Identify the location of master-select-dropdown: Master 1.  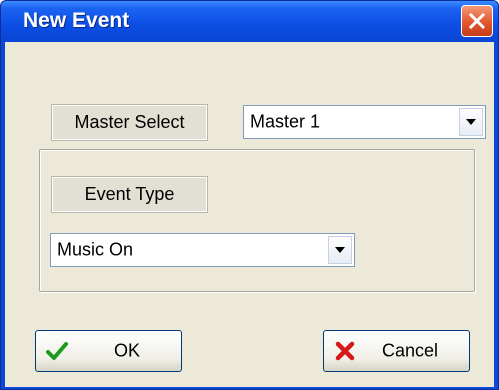
(364, 122).